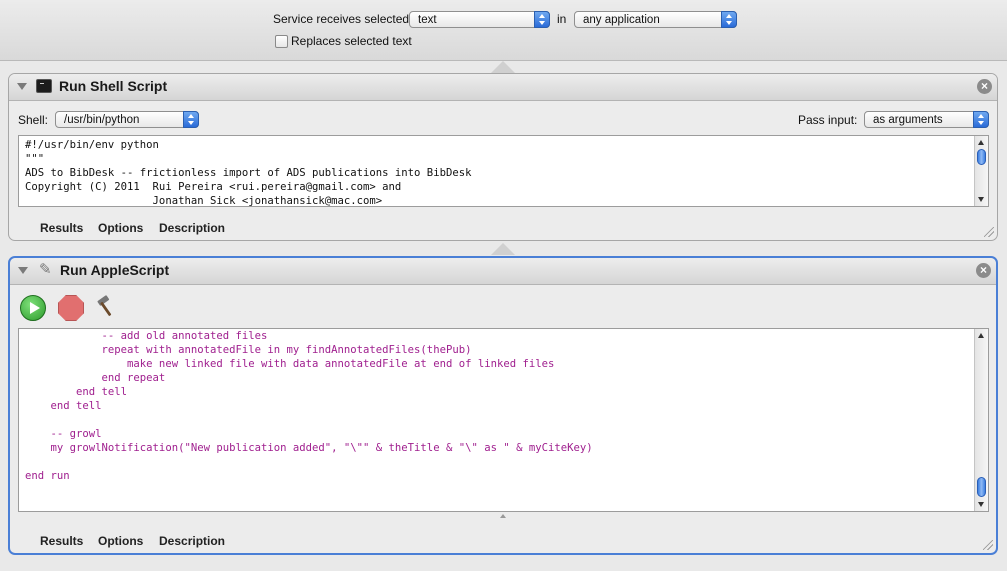 The height and width of the screenshot is (571, 1007). What do you see at coordinates (479, 19) in the screenshot?
I see `input-type-popup: text` at bounding box center [479, 19].